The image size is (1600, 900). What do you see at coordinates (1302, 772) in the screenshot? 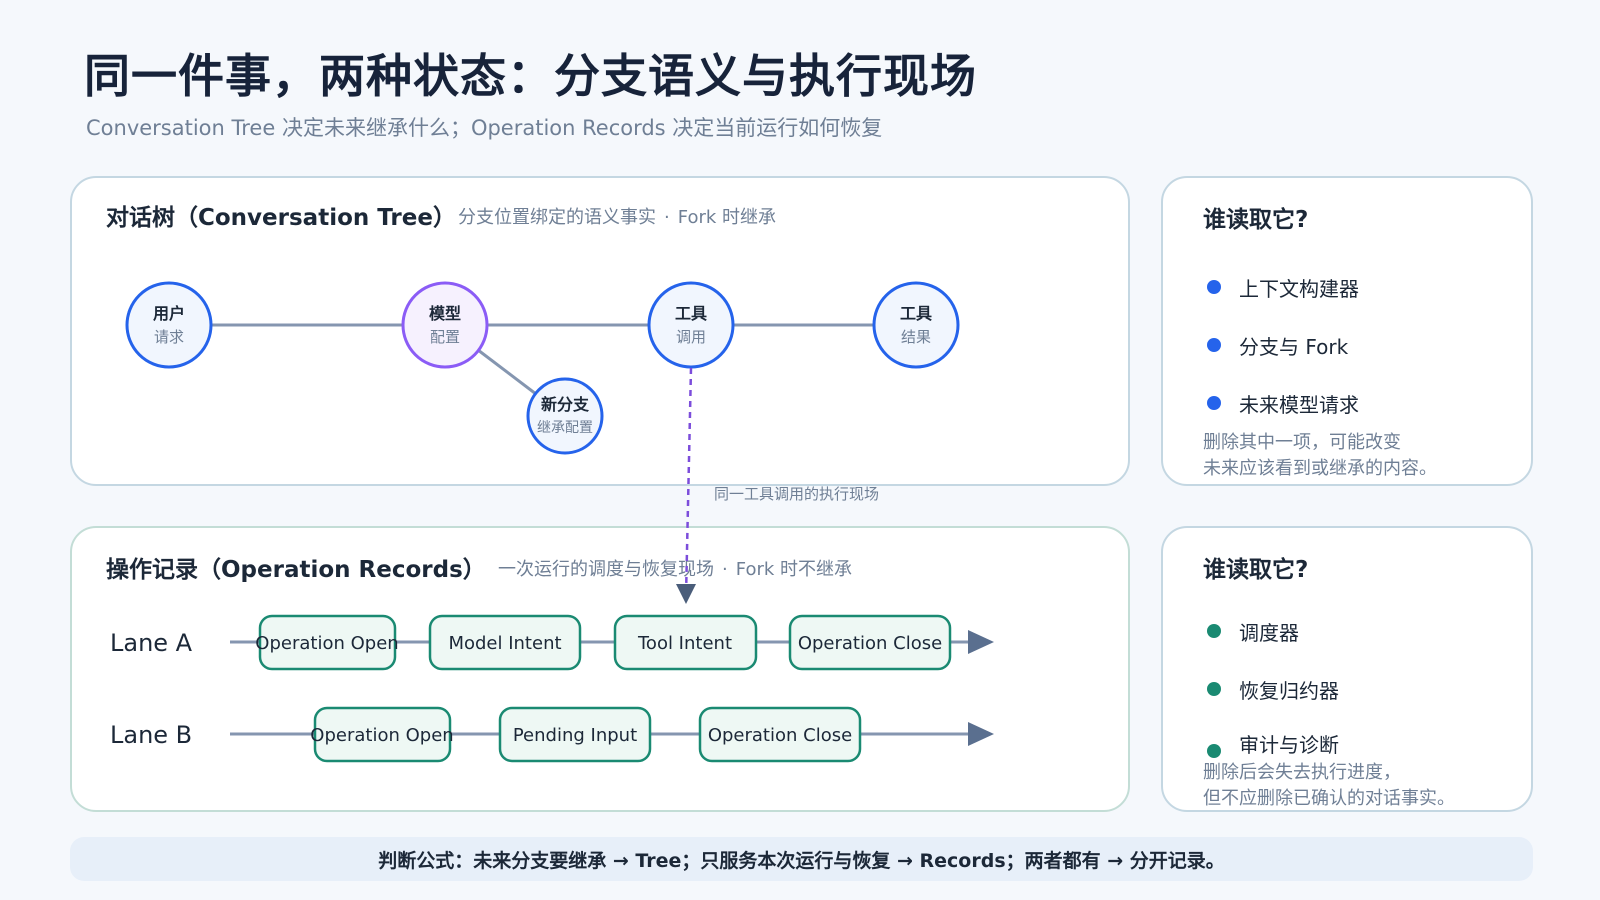
I see `readers-note-line-1: 删除后会失去执行进度，` at bounding box center [1302, 772].